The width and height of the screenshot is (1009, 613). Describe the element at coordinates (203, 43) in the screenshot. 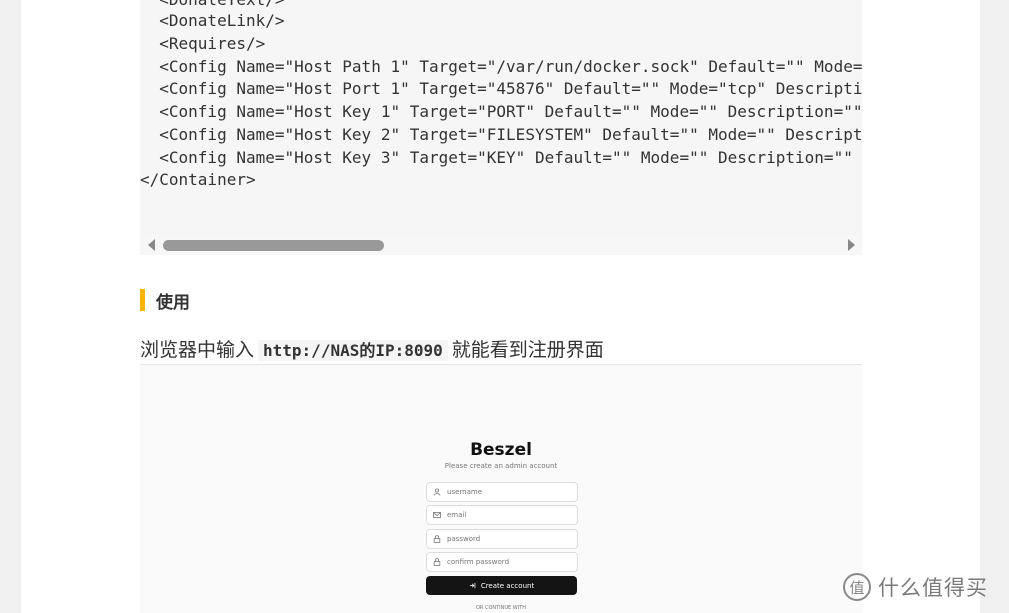

I see `code-line: <Requires/>` at that location.